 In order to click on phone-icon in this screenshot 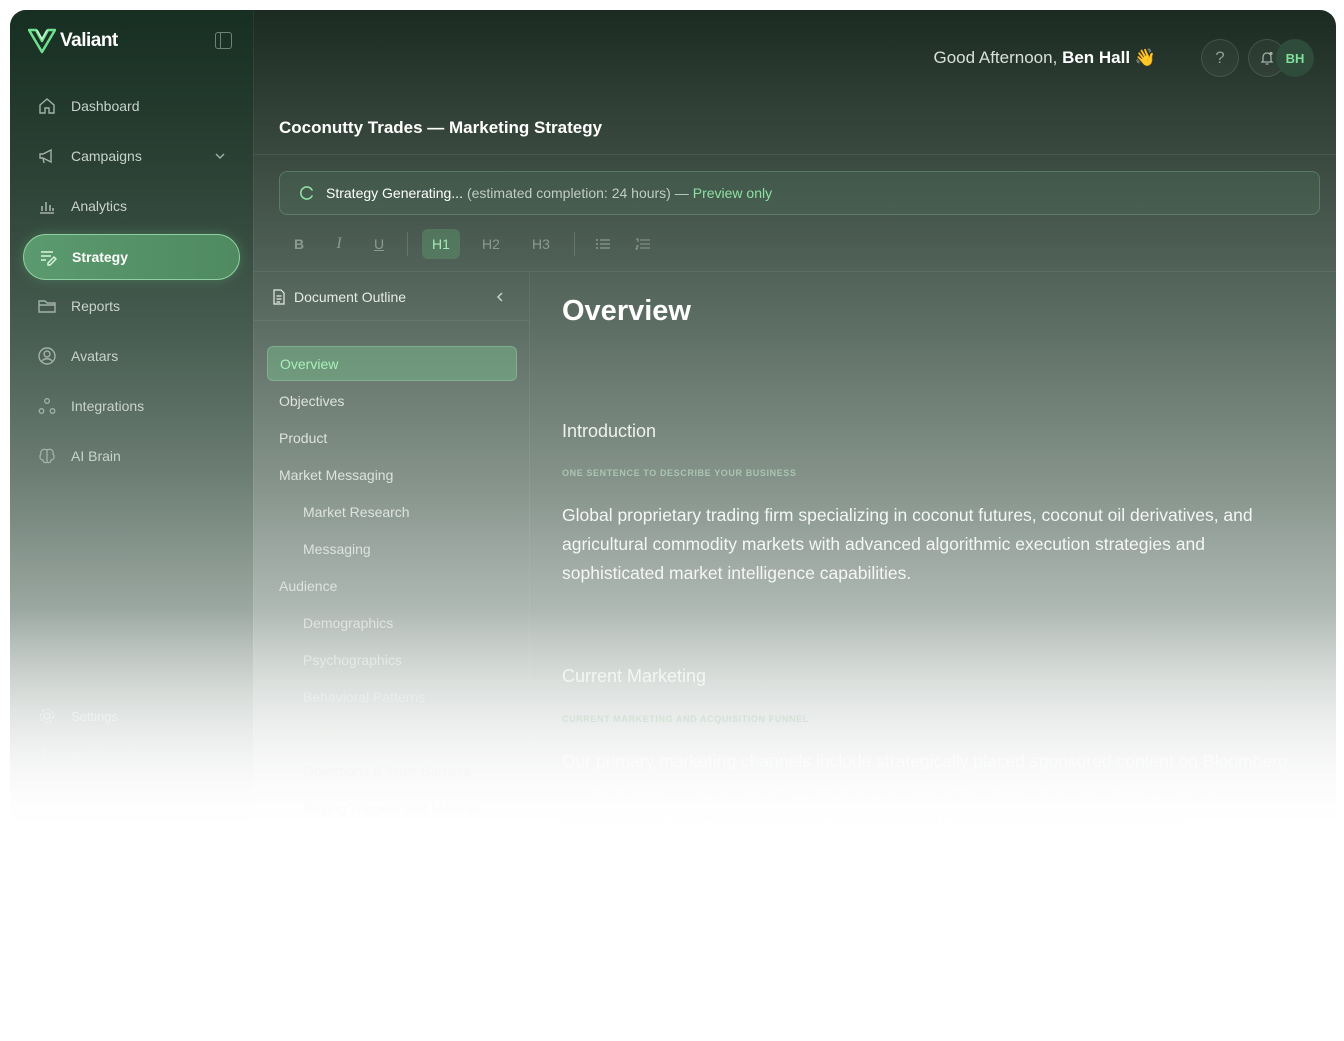, I will do `click(47, 756)`.